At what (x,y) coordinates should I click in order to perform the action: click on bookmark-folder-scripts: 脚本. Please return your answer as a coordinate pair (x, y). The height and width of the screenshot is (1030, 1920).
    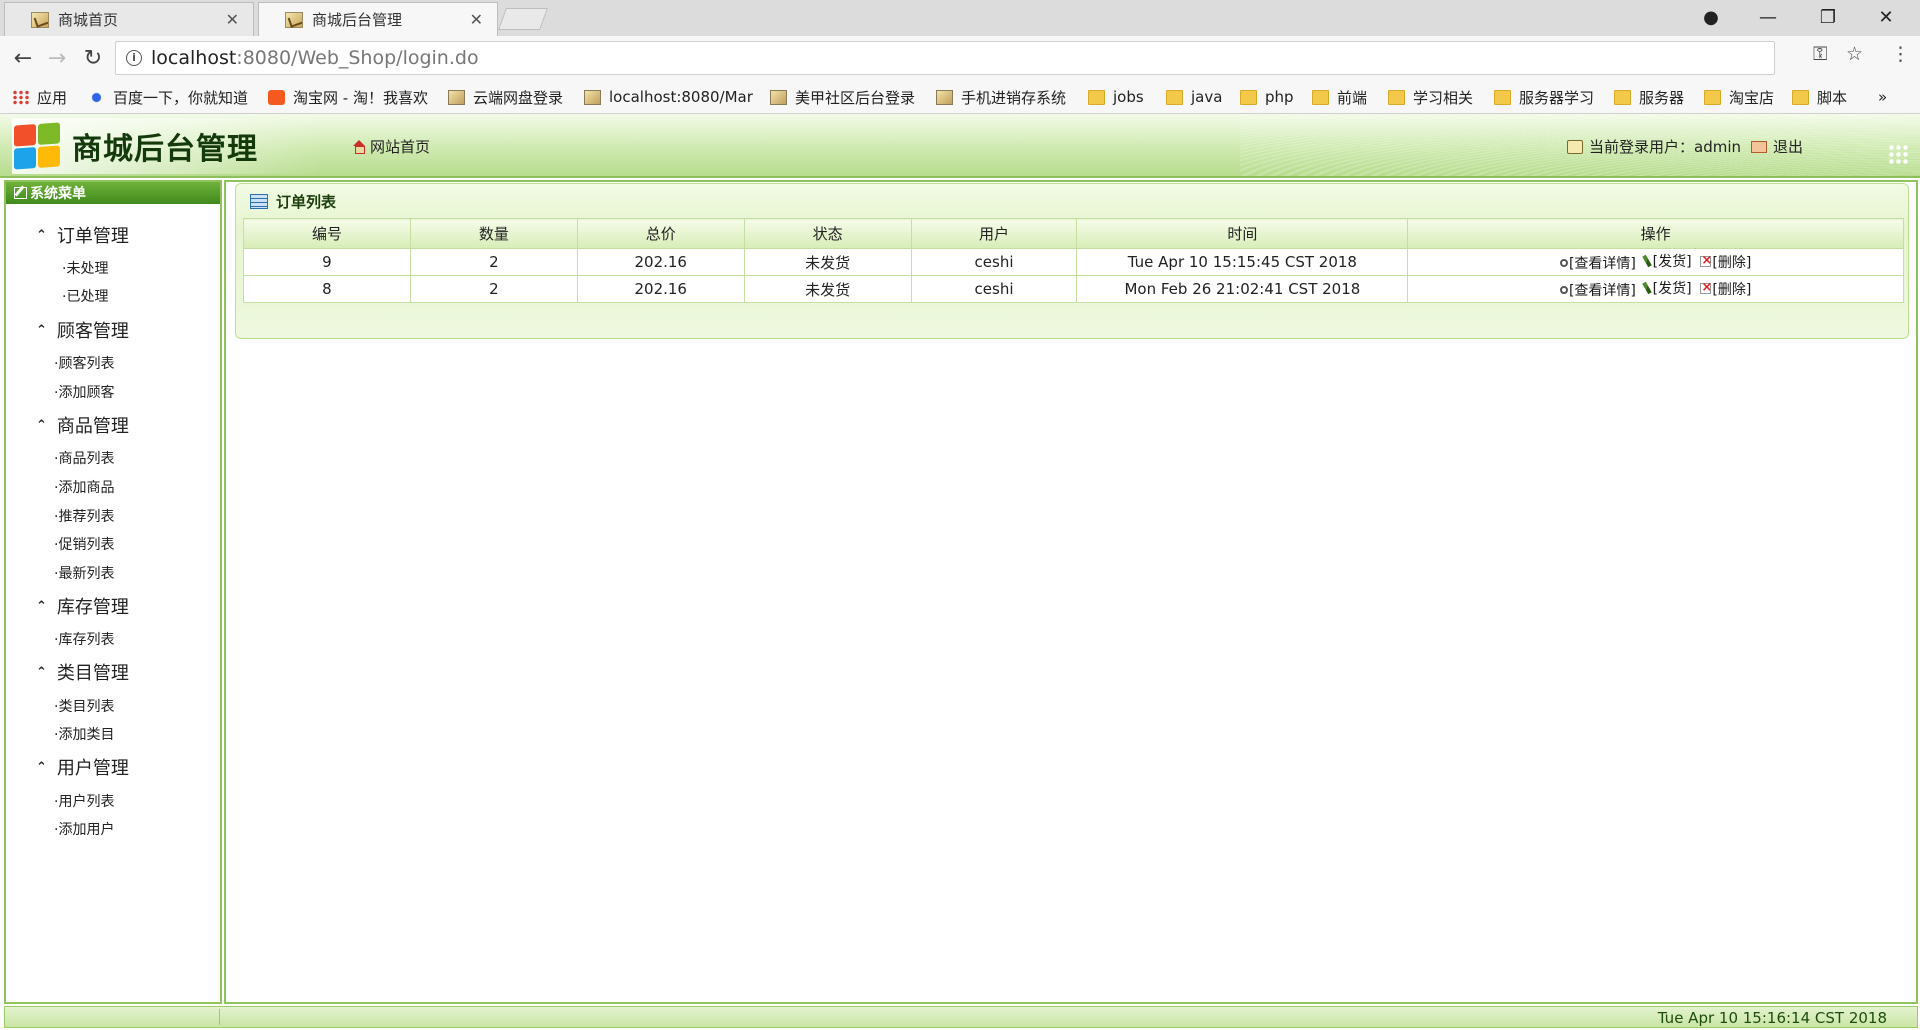
    Looking at the image, I should click on (1819, 97).